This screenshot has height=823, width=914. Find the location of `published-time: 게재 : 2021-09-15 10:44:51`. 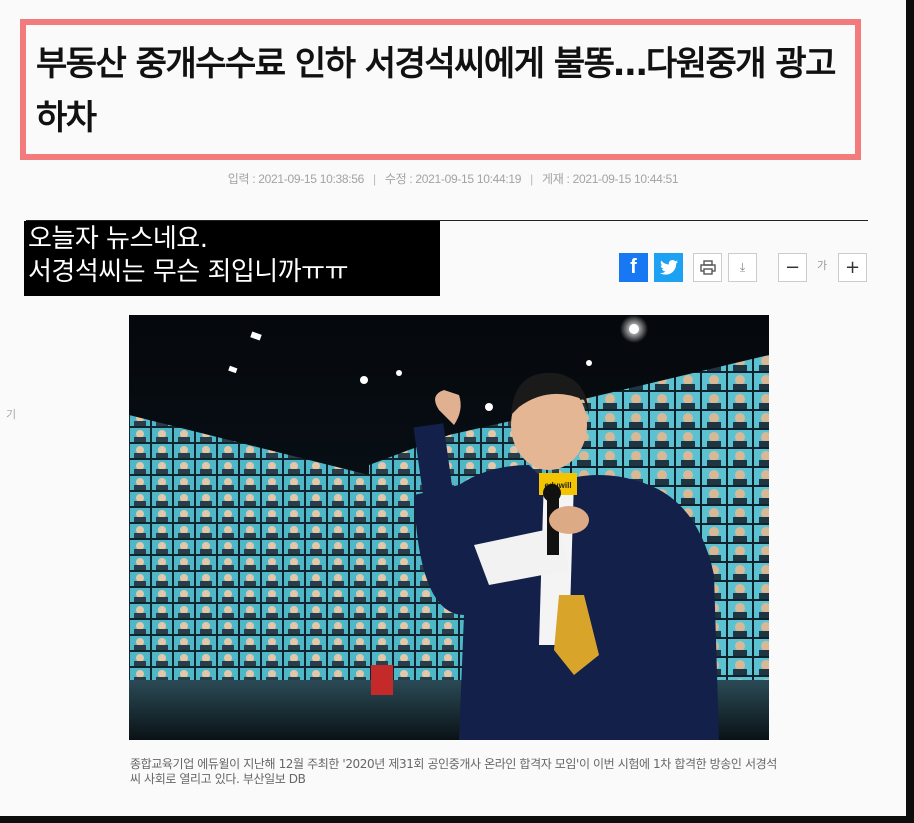

published-time: 게재 : 2021-09-15 10:44:51 is located at coordinates (610, 179).